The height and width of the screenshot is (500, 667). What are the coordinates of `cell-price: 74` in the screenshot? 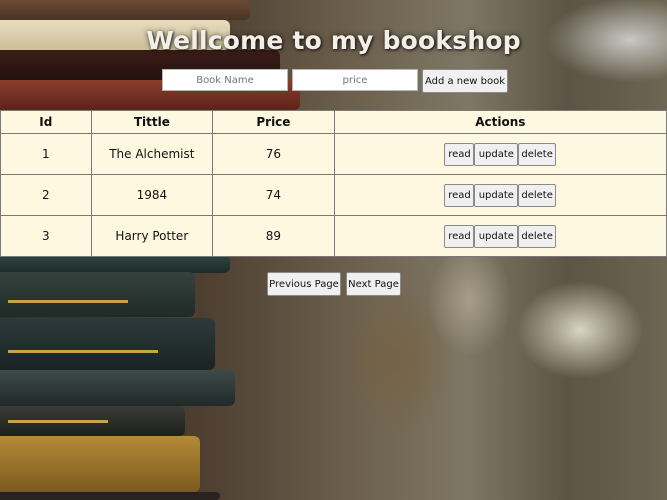 It's located at (273, 195).